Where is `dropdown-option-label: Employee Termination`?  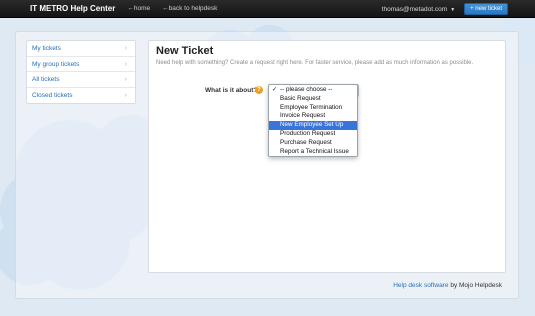
dropdown-option-label: Employee Termination is located at coordinates (311, 107).